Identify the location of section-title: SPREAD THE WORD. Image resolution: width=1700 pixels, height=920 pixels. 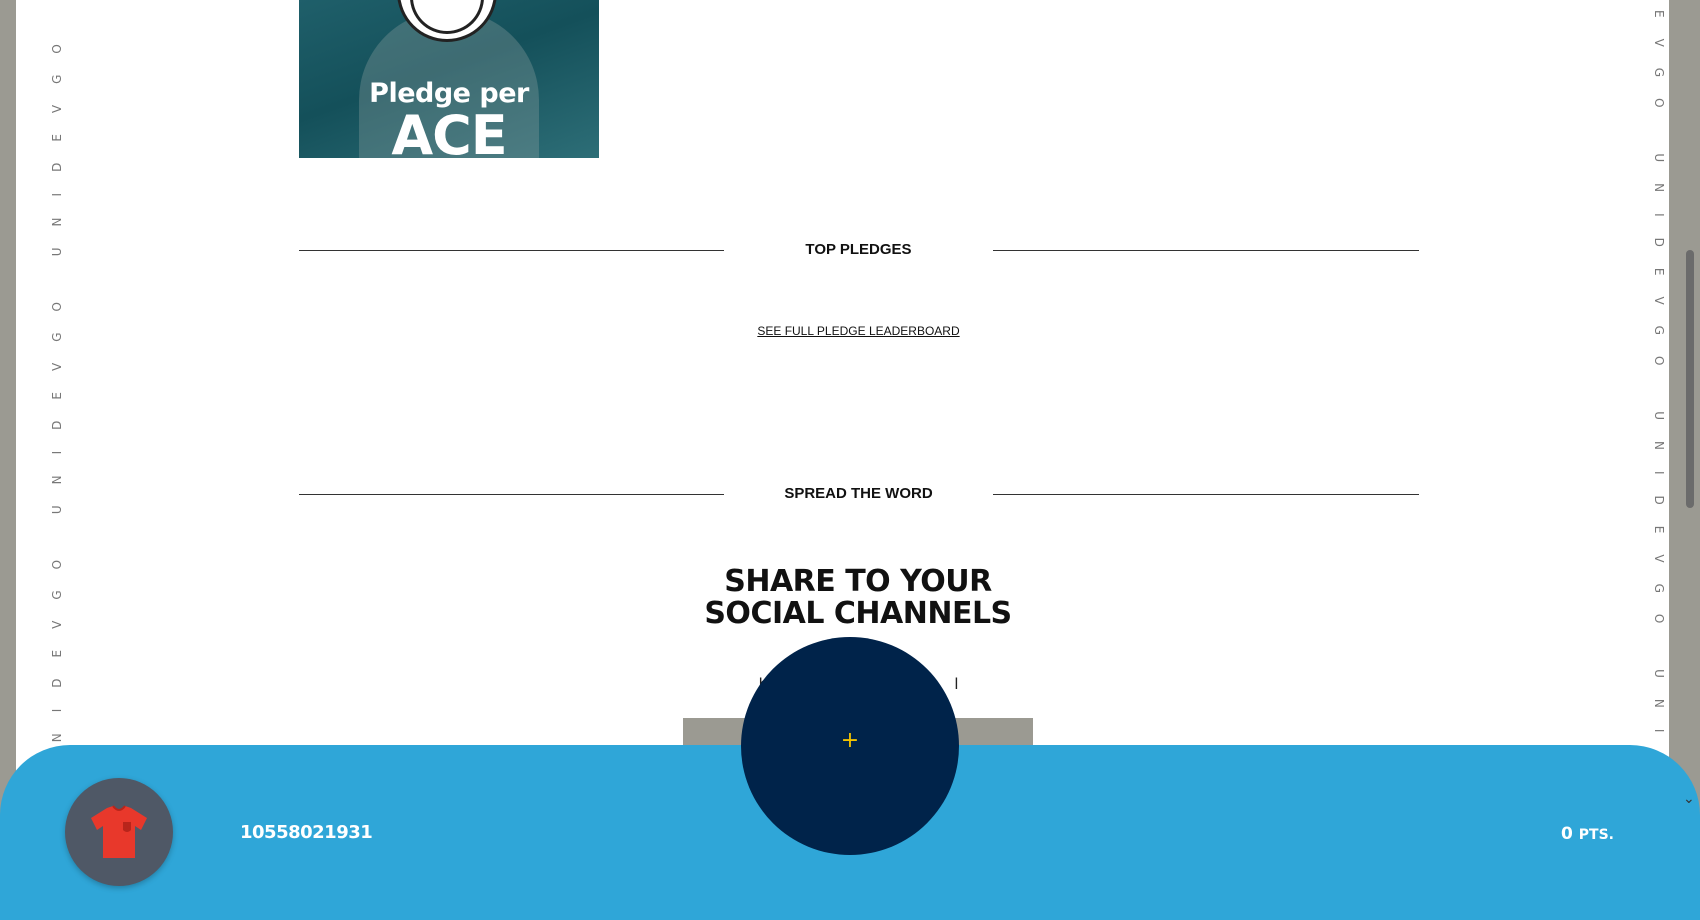
(858, 493).